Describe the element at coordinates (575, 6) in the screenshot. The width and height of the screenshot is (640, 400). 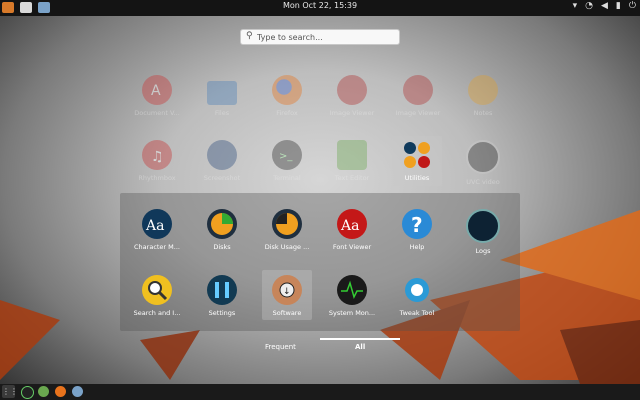
I see `dropdown-icon: ▾` at that location.